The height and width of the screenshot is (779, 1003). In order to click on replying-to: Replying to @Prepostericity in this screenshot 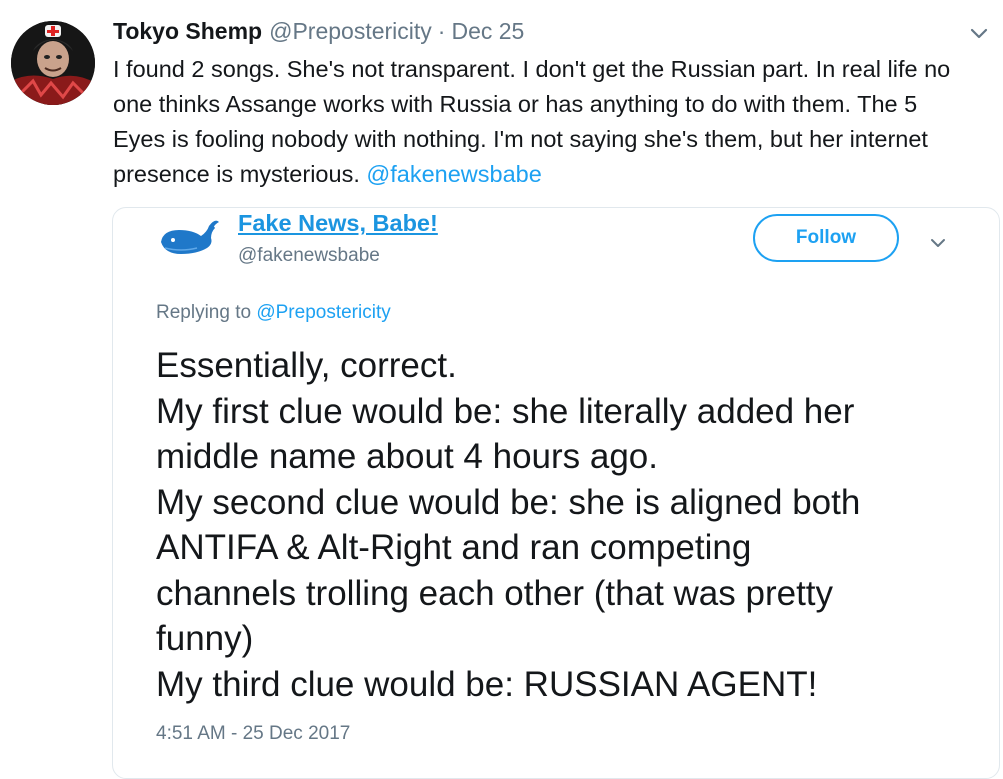, I will do `click(273, 313)`.